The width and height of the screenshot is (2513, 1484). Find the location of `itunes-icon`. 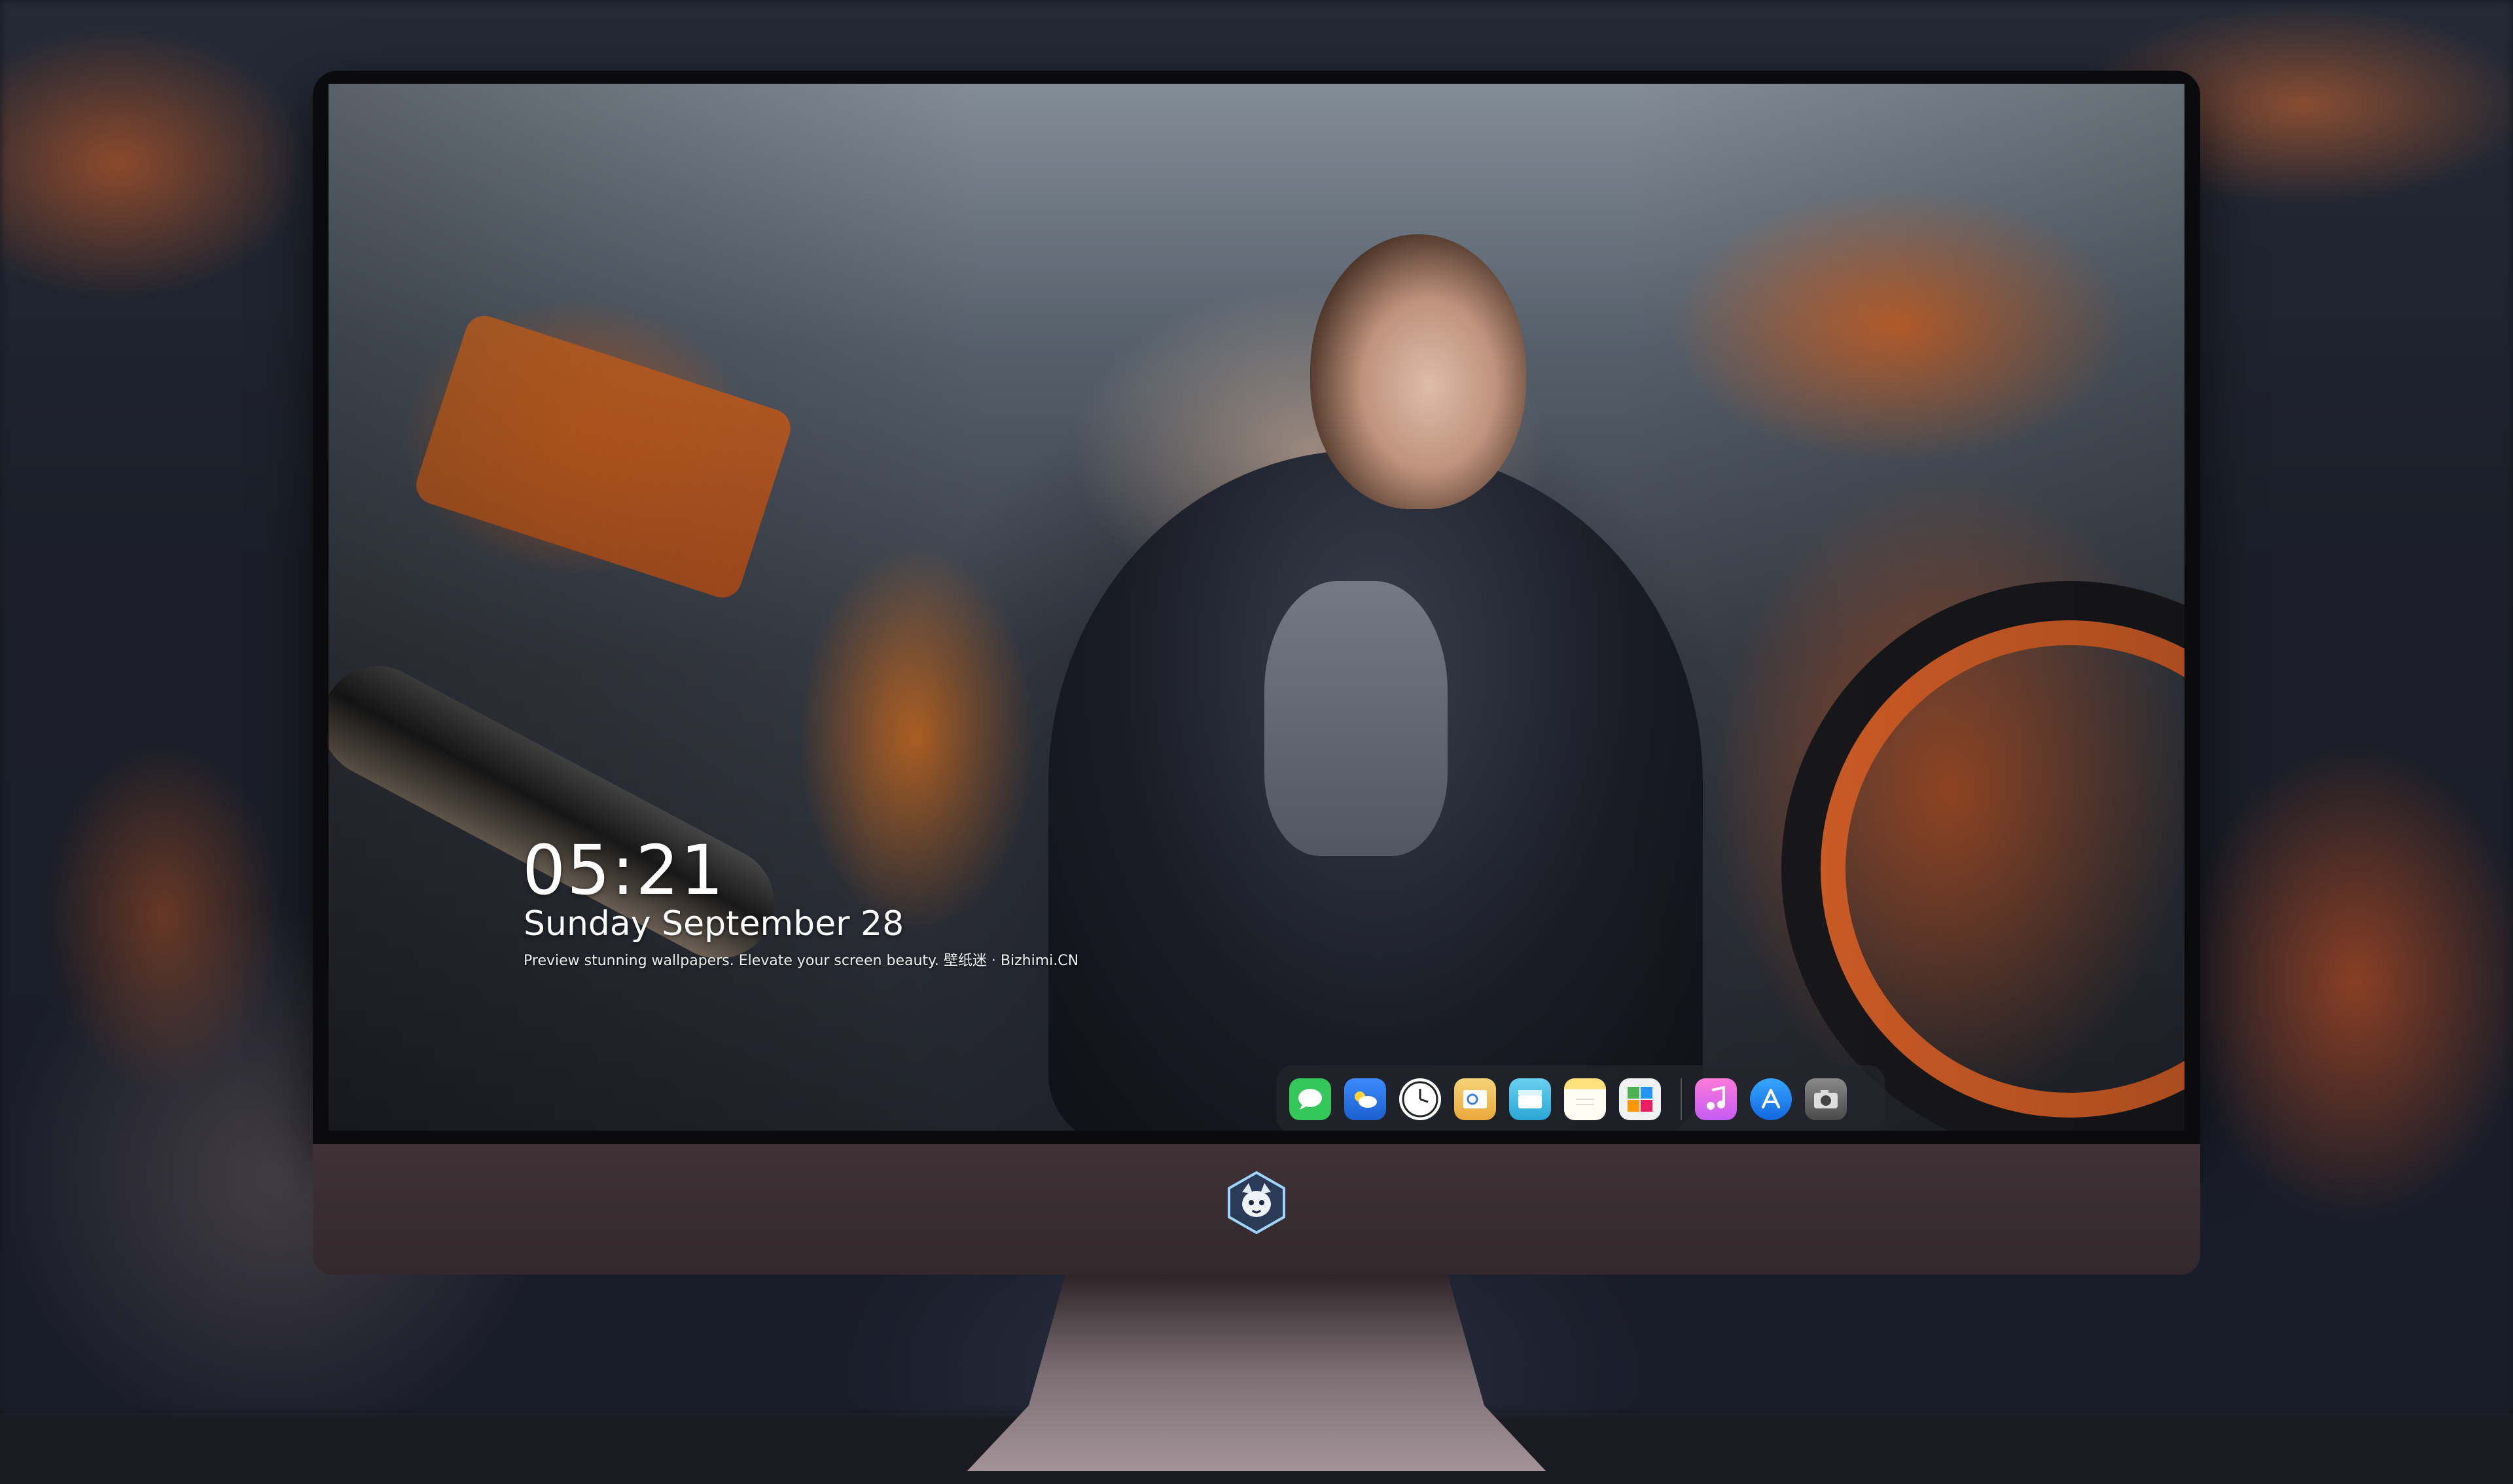

itunes-icon is located at coordinates (1716, 1099).